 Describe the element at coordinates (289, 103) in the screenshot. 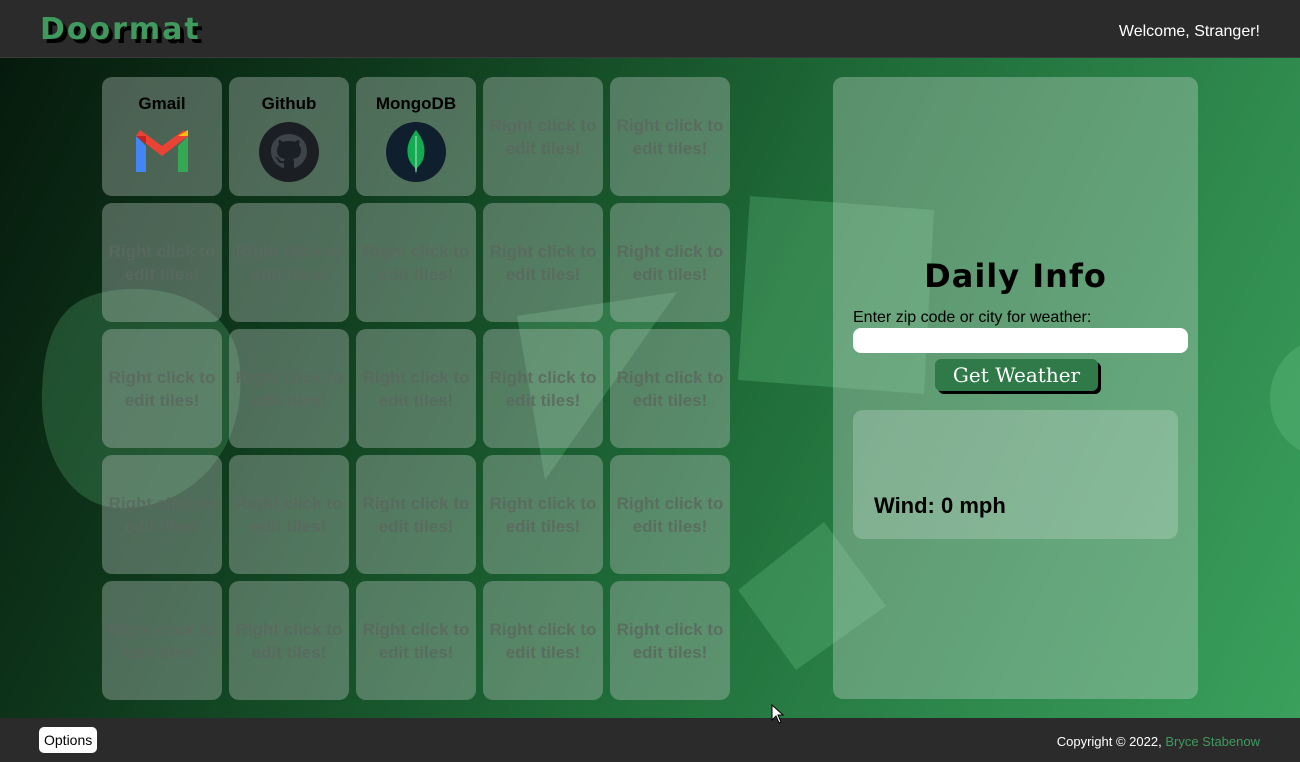

I see `tile-label: Github` at that location.